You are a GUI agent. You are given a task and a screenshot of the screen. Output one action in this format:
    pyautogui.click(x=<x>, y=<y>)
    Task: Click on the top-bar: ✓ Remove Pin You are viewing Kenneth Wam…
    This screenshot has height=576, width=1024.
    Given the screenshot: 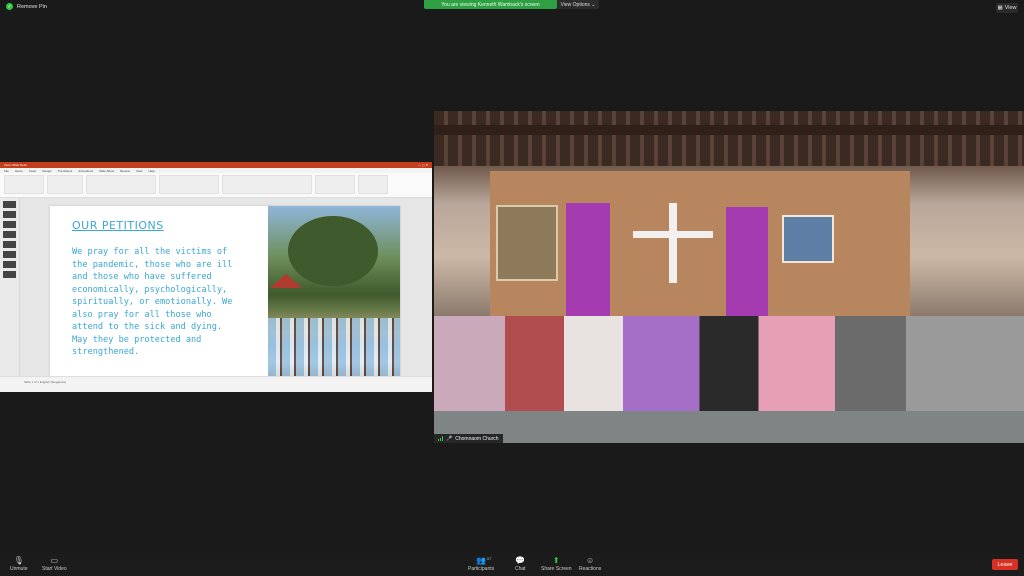 What is the action you would take?
    pyautogui.click(x=512, y=8)
    